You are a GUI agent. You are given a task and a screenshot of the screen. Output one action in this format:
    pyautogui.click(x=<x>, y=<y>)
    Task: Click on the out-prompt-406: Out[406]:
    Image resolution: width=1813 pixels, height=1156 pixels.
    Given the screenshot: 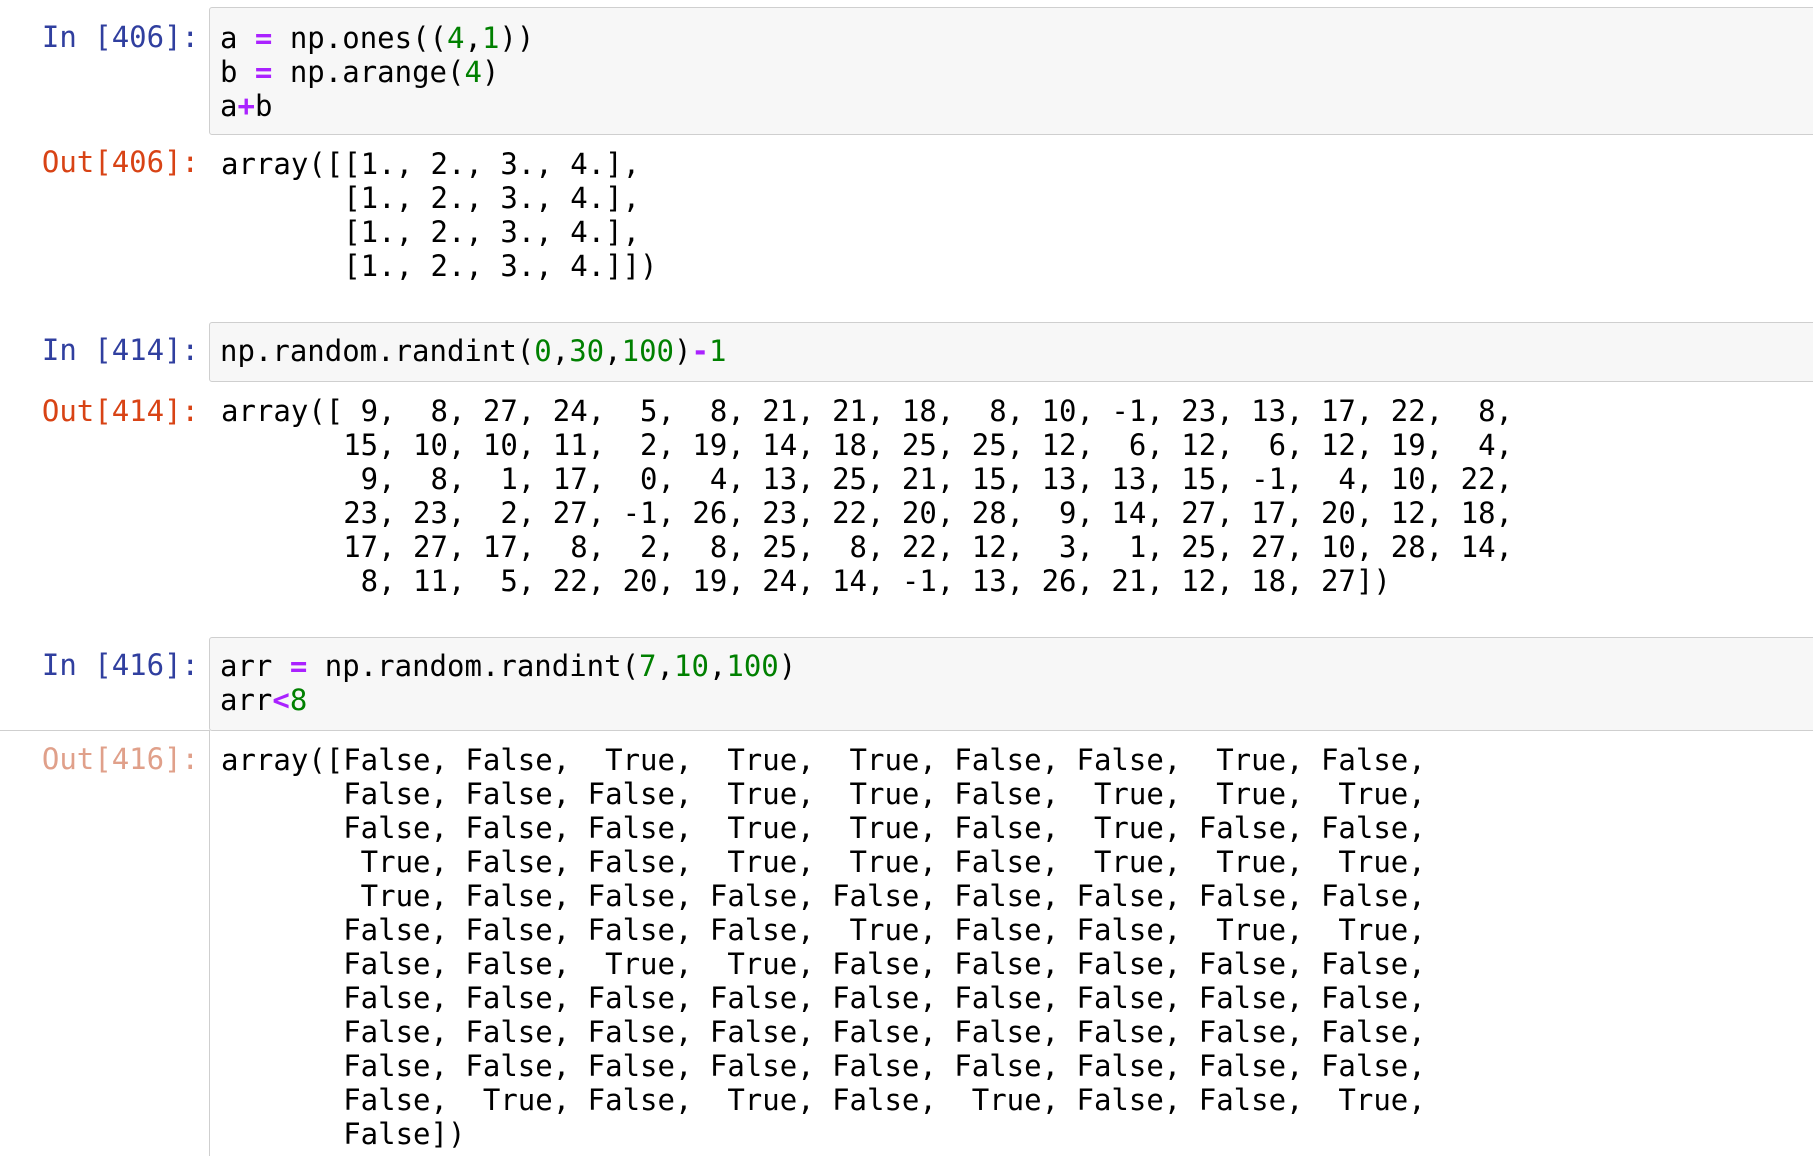 What is the action you would take?
    pyautogui.click(x=120, y=162)
    